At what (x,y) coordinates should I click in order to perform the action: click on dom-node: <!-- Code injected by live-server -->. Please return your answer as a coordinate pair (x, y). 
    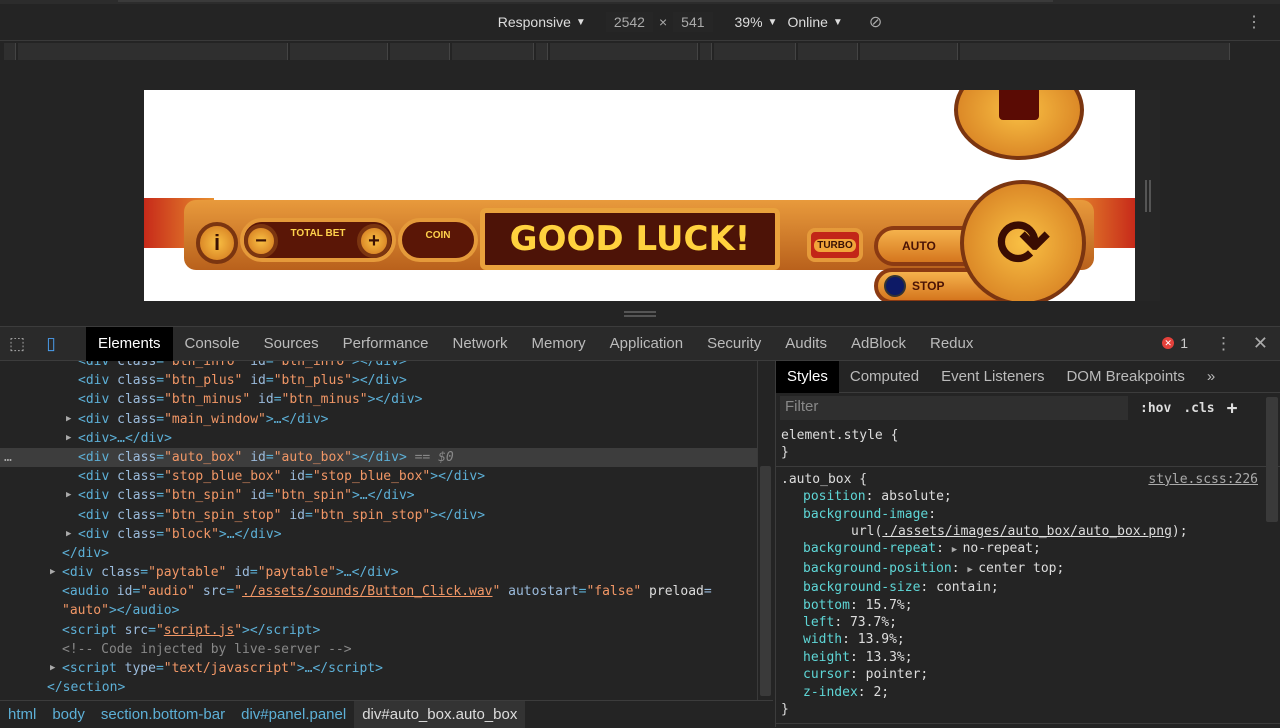
    Looking at the image, I should click on (378, 649).